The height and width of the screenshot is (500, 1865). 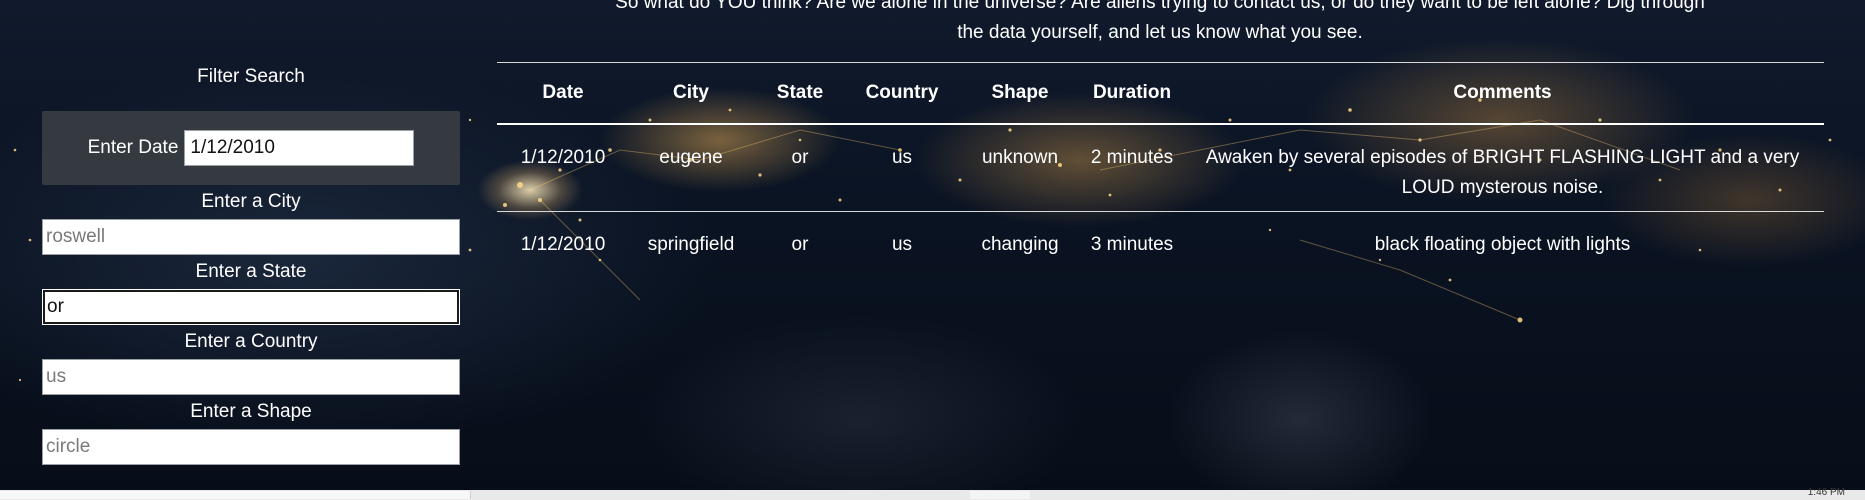 What do you see at coordinates (133, 147) in the screenshot?
I see `date-label: Enter Date` at bounding box center [133, 147].